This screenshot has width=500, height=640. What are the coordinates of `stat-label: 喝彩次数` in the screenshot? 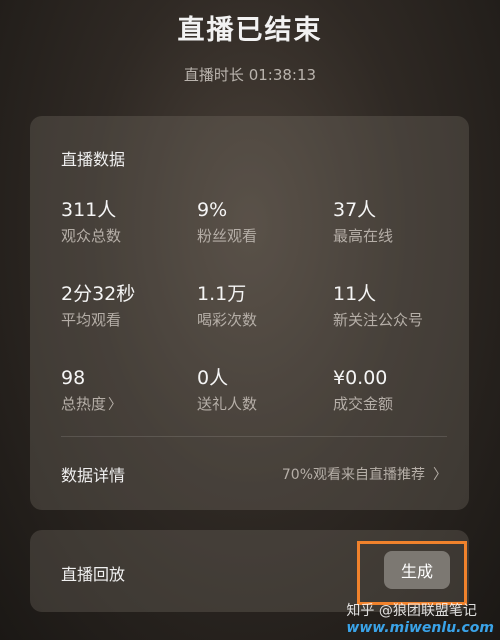 It's located at (227, 320).